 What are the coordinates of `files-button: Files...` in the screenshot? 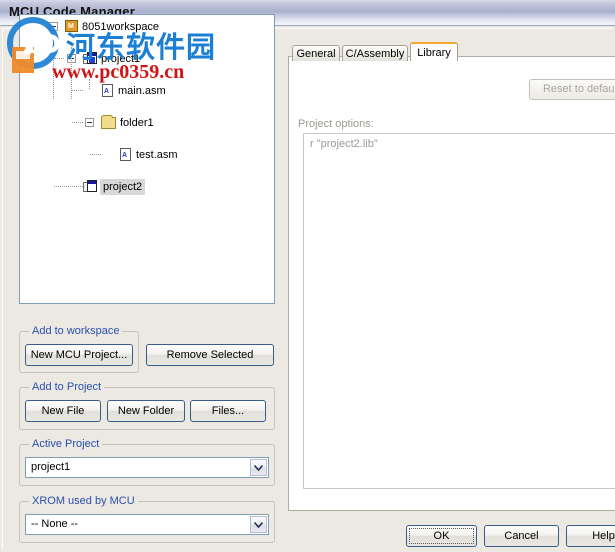 It's located at (228, 411).